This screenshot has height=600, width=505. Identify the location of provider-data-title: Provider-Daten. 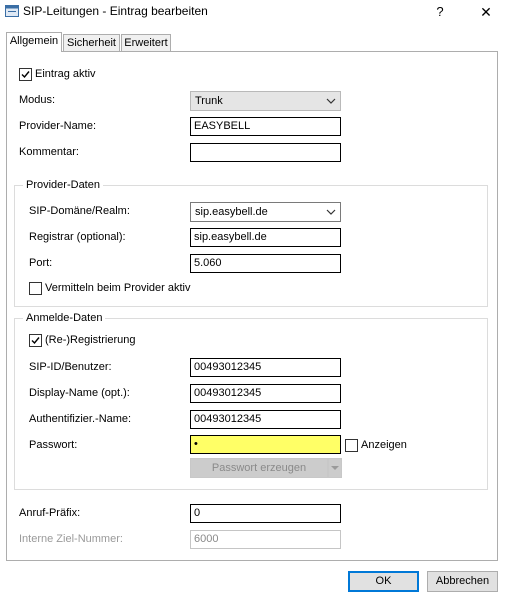
(63, 185).